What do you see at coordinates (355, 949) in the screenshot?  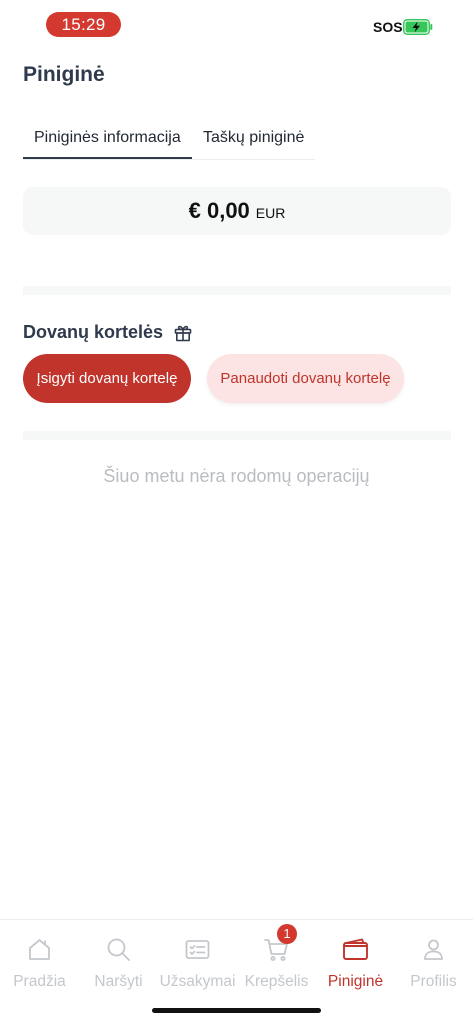 I see `wallet-icon` at bounding box center [355, 949].